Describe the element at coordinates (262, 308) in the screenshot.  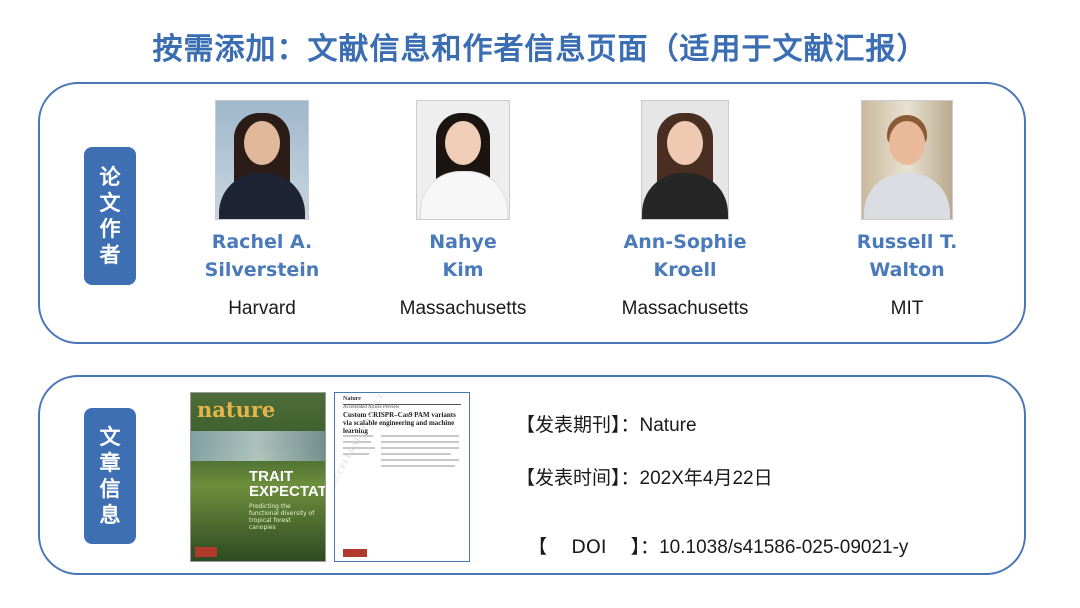
I see `author-affiliation: Harvard` at that location.